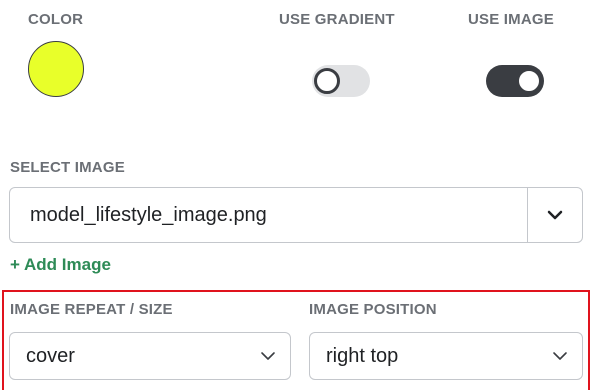 This screenshot has width=592, height=390. I want to click on image-repeat-size-label: IMAGE REPEAT / SIZE, so click(91, 309).